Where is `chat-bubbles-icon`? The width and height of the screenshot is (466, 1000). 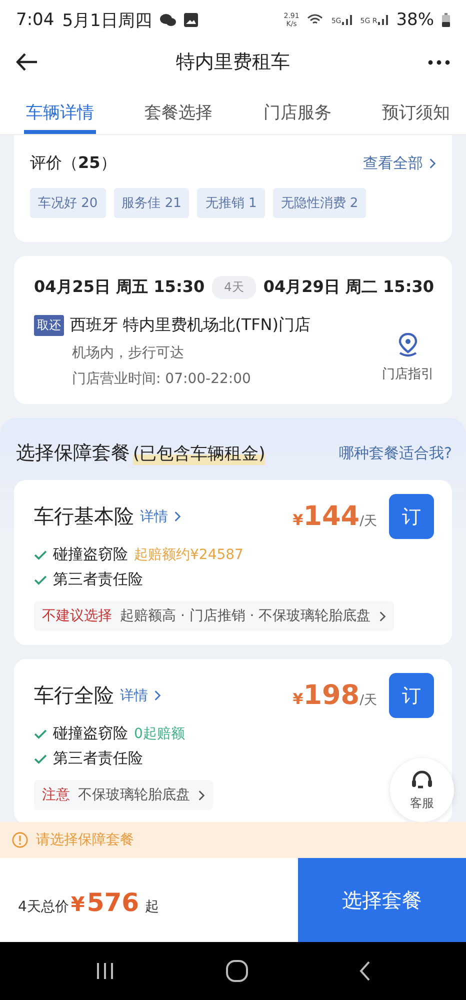
chat-bubbles-icon is located at coordinates (168, 20).